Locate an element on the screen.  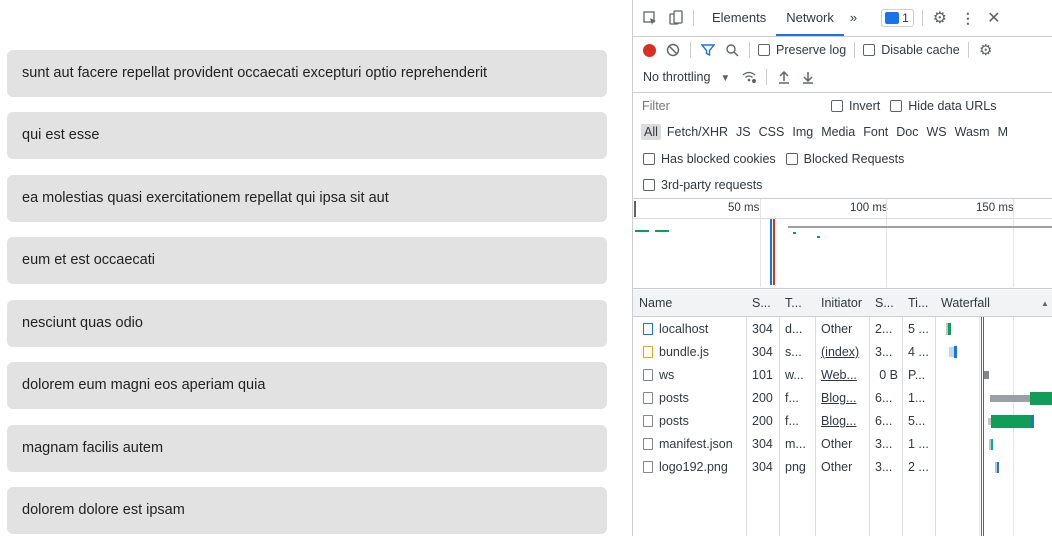
has-blocked-cookies-checkbox: Has blocked cookies is located at coordinates (709, 159).